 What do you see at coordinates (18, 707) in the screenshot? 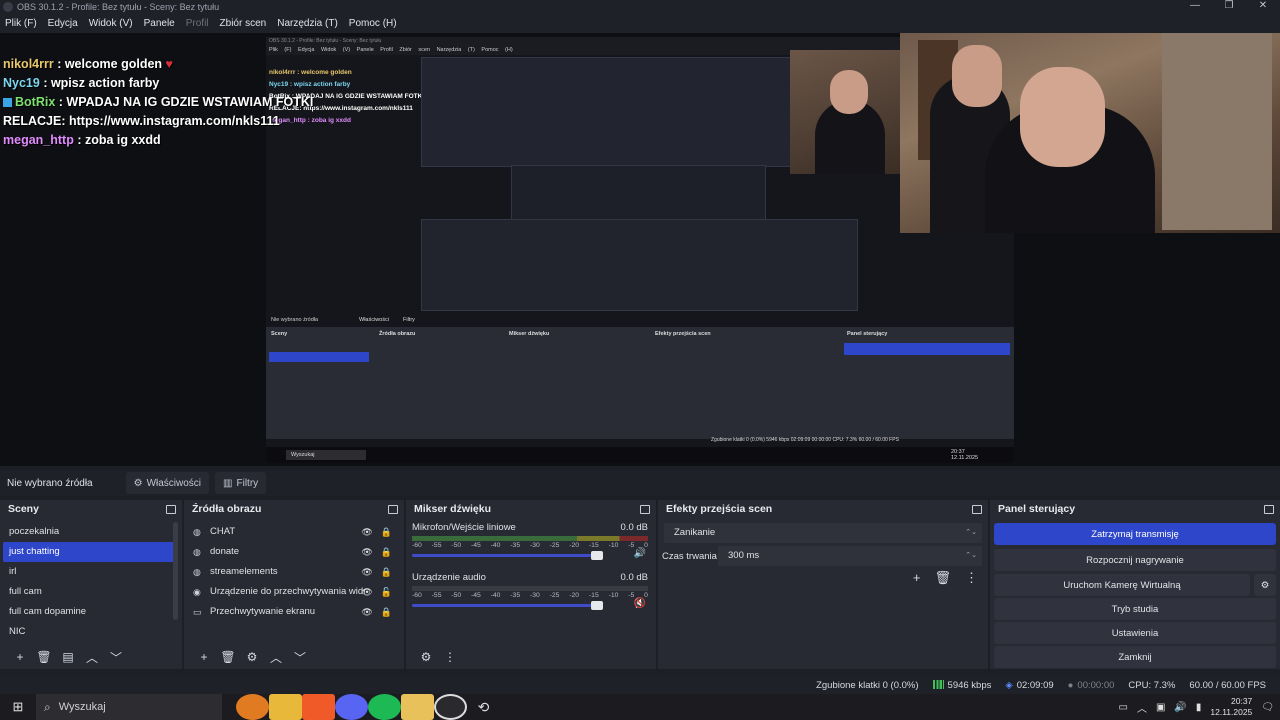
I see `windows-start-icon: ⊞` at bounding box center [18, 707].